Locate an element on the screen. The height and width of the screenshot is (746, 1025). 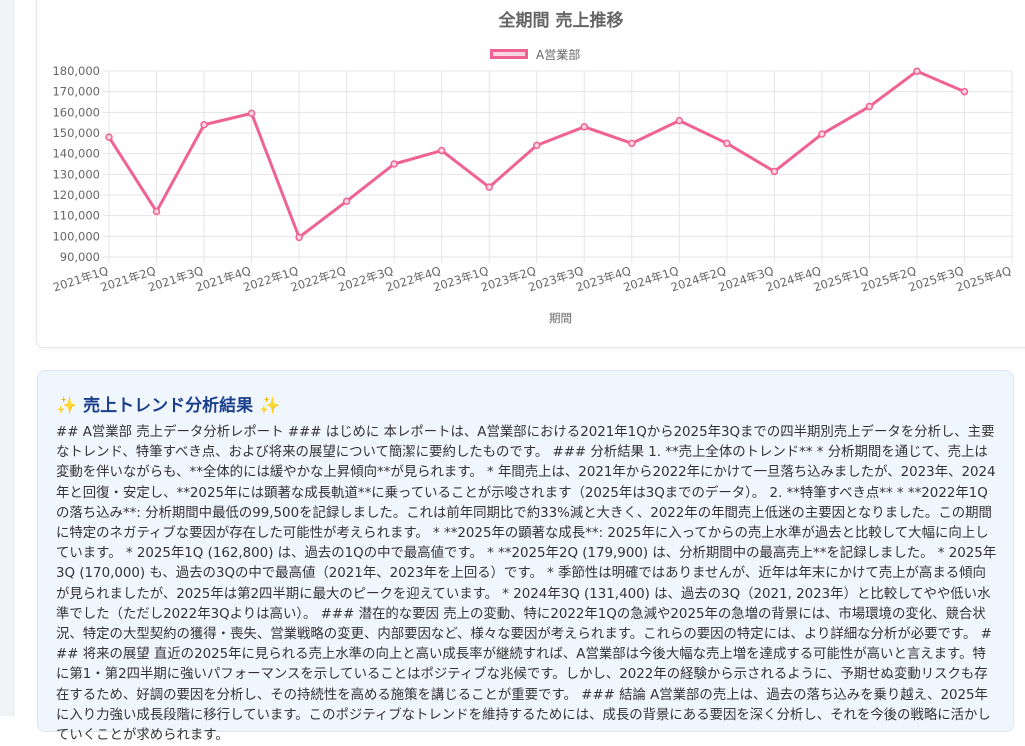
y-tick-label: 90,000 is located at coordinates (80, 257).